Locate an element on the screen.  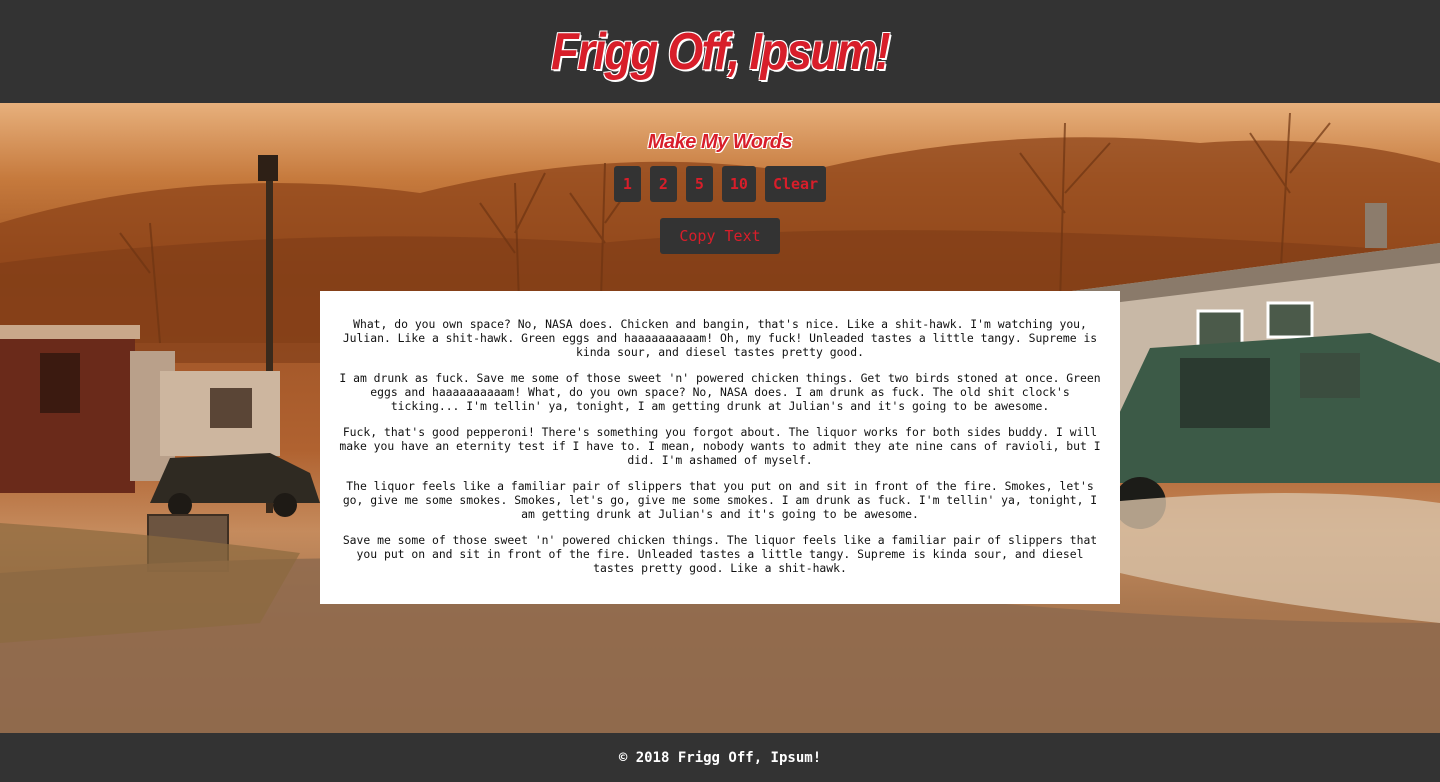
copyright-text: © 2018 Frigg Off, Ipsum! is located at coordinates (720, 757).